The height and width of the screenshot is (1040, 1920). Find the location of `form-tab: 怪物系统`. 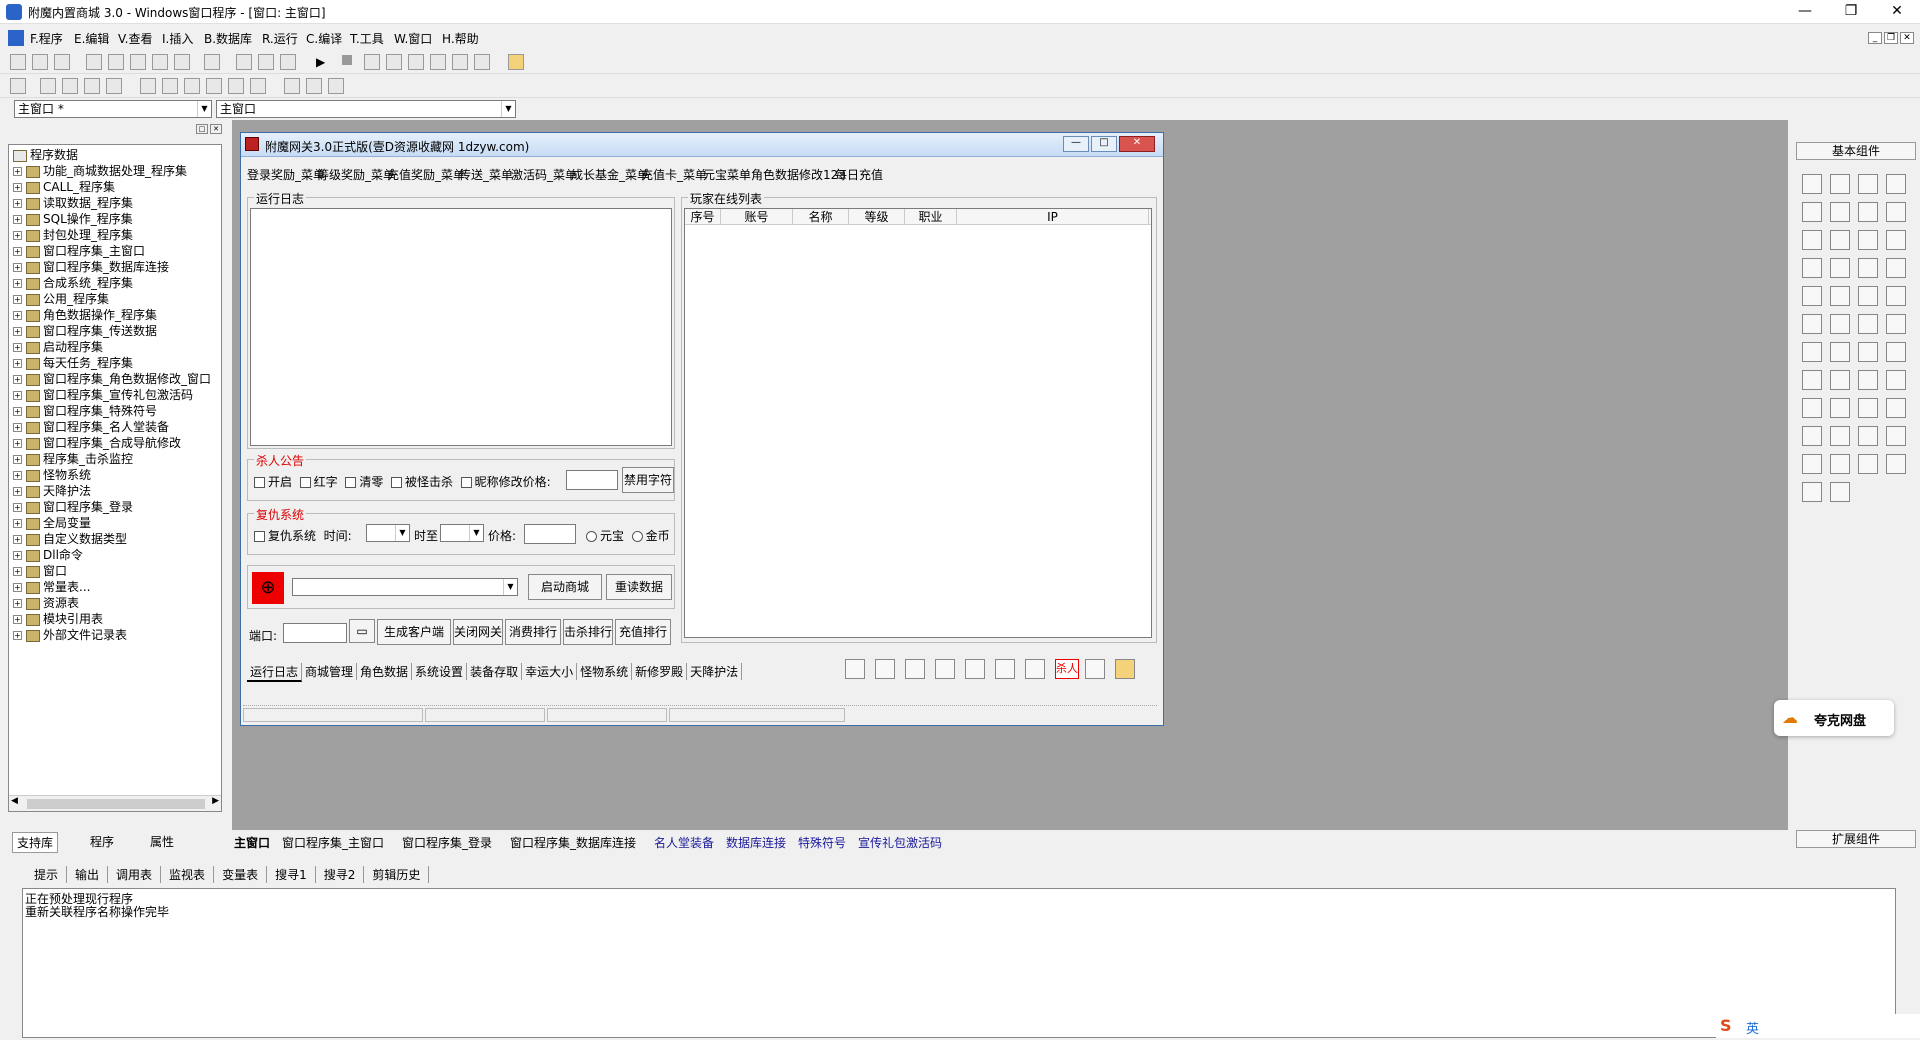

form-tab: 怪物系统 is located at coordinates (605, 671).